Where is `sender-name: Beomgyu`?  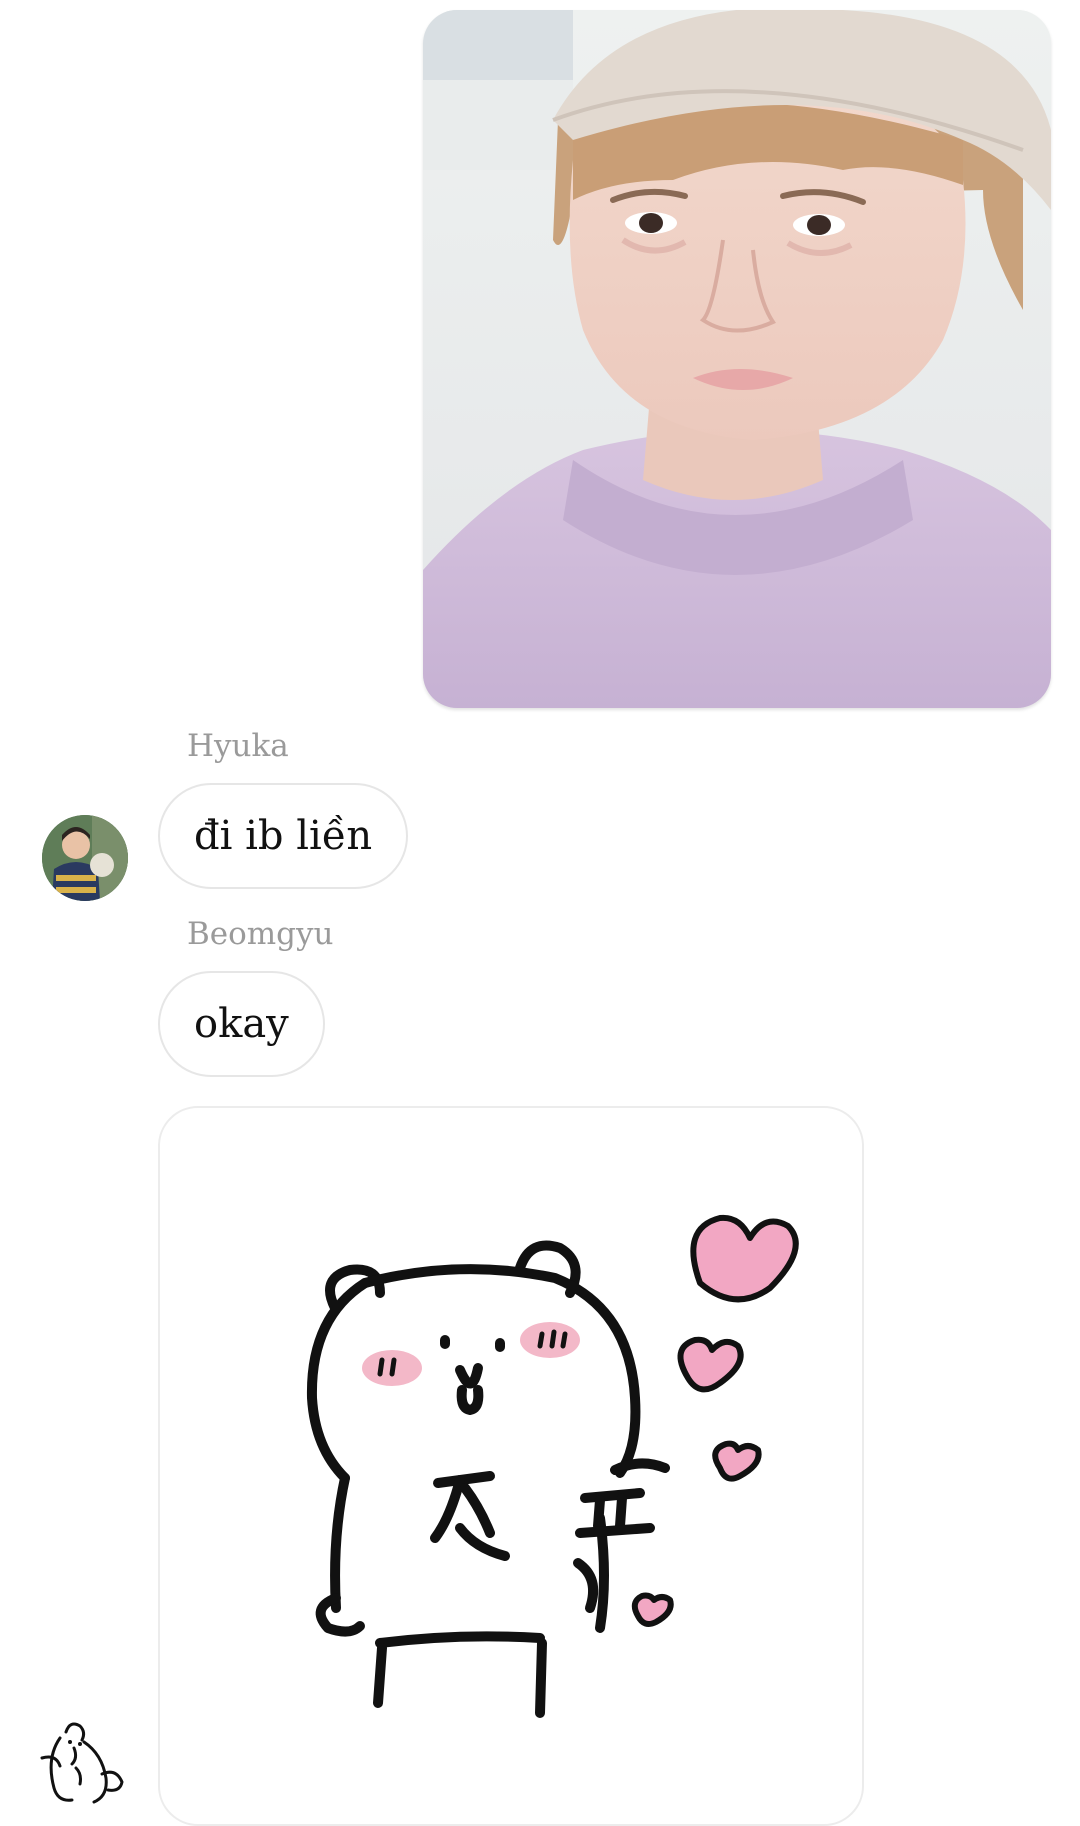 sender-name: Beomgyu is located at coordinates (260, 934).